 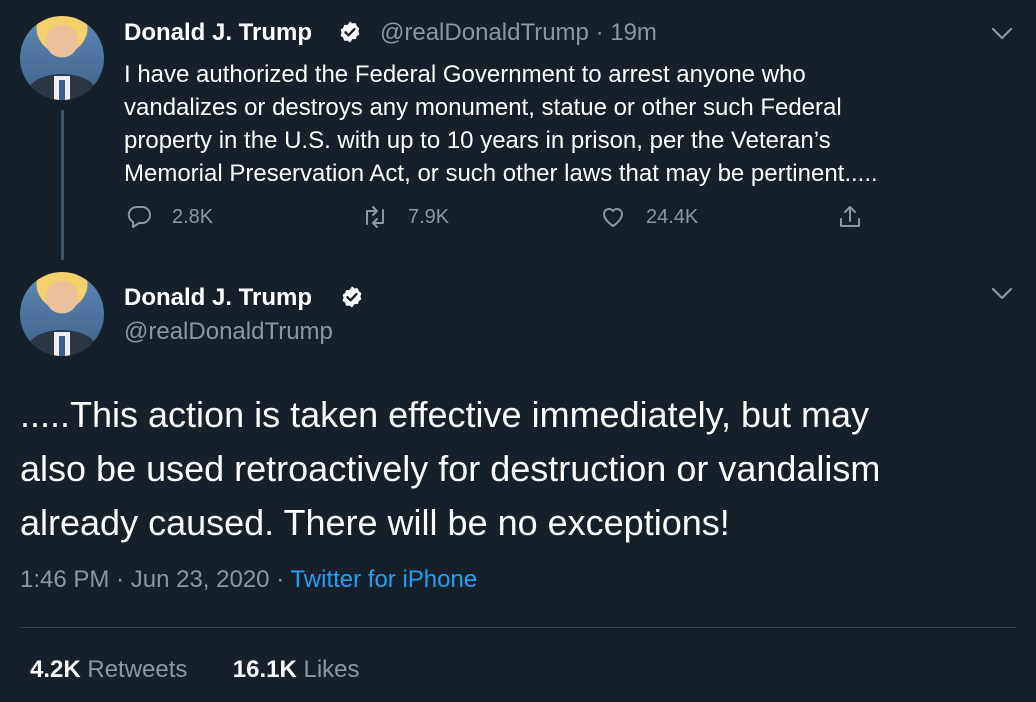 I want to click on share-button, so click(x=860, y=217).